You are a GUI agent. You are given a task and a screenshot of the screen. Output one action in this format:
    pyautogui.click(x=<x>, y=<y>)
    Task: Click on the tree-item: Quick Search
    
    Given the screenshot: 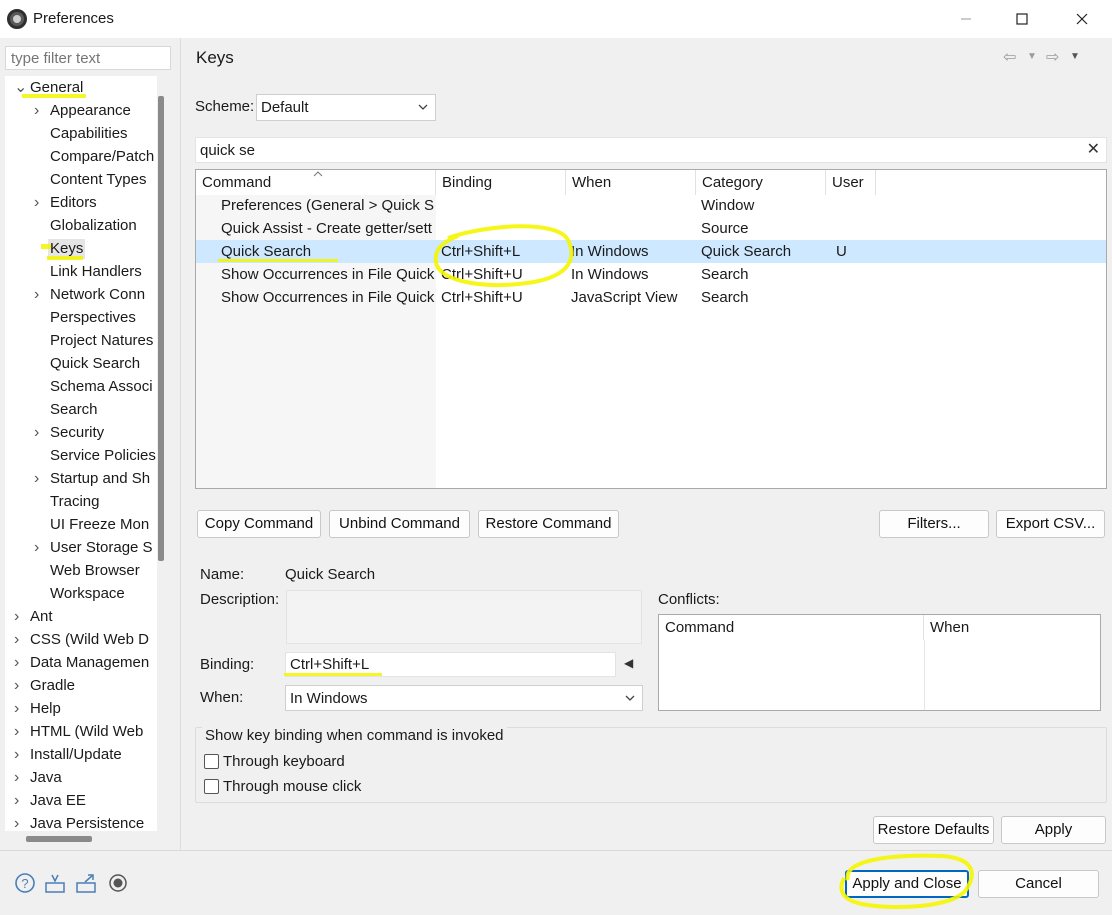 What is the action you would take?
    pyautogui.click(x=95, y=364)
    